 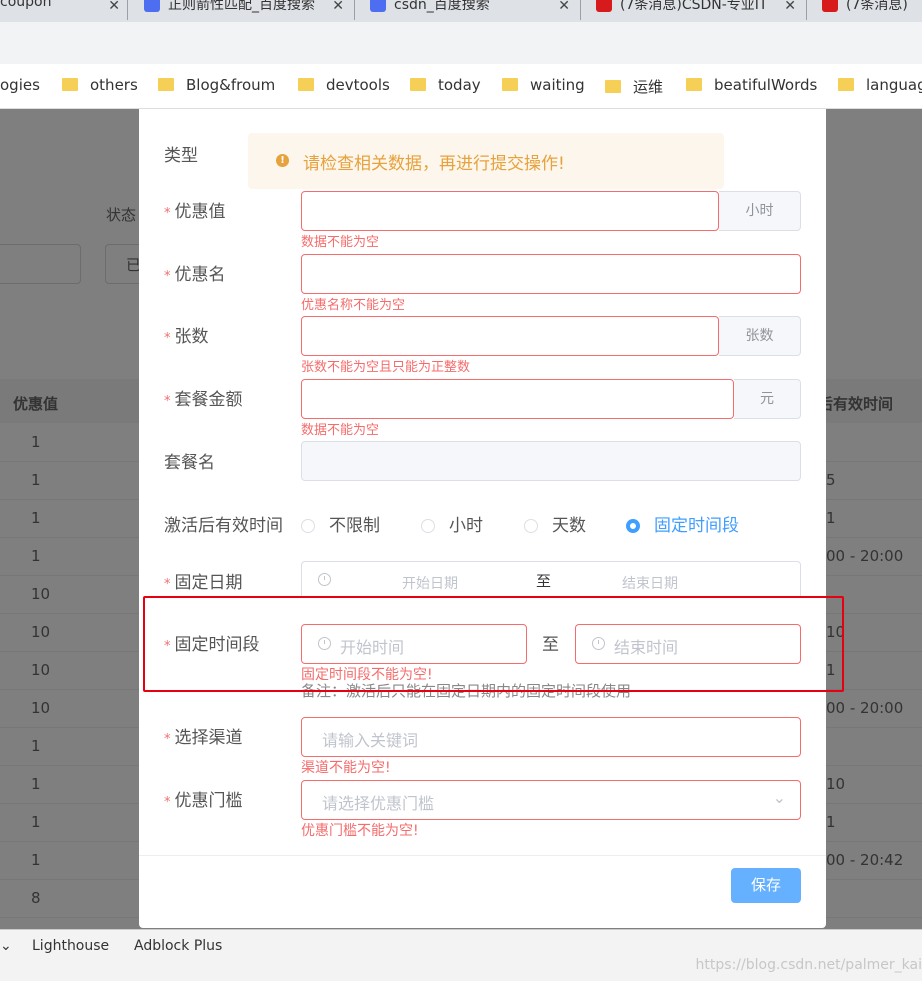 I want to click on discount-name-input, so click(x=551, y=274).